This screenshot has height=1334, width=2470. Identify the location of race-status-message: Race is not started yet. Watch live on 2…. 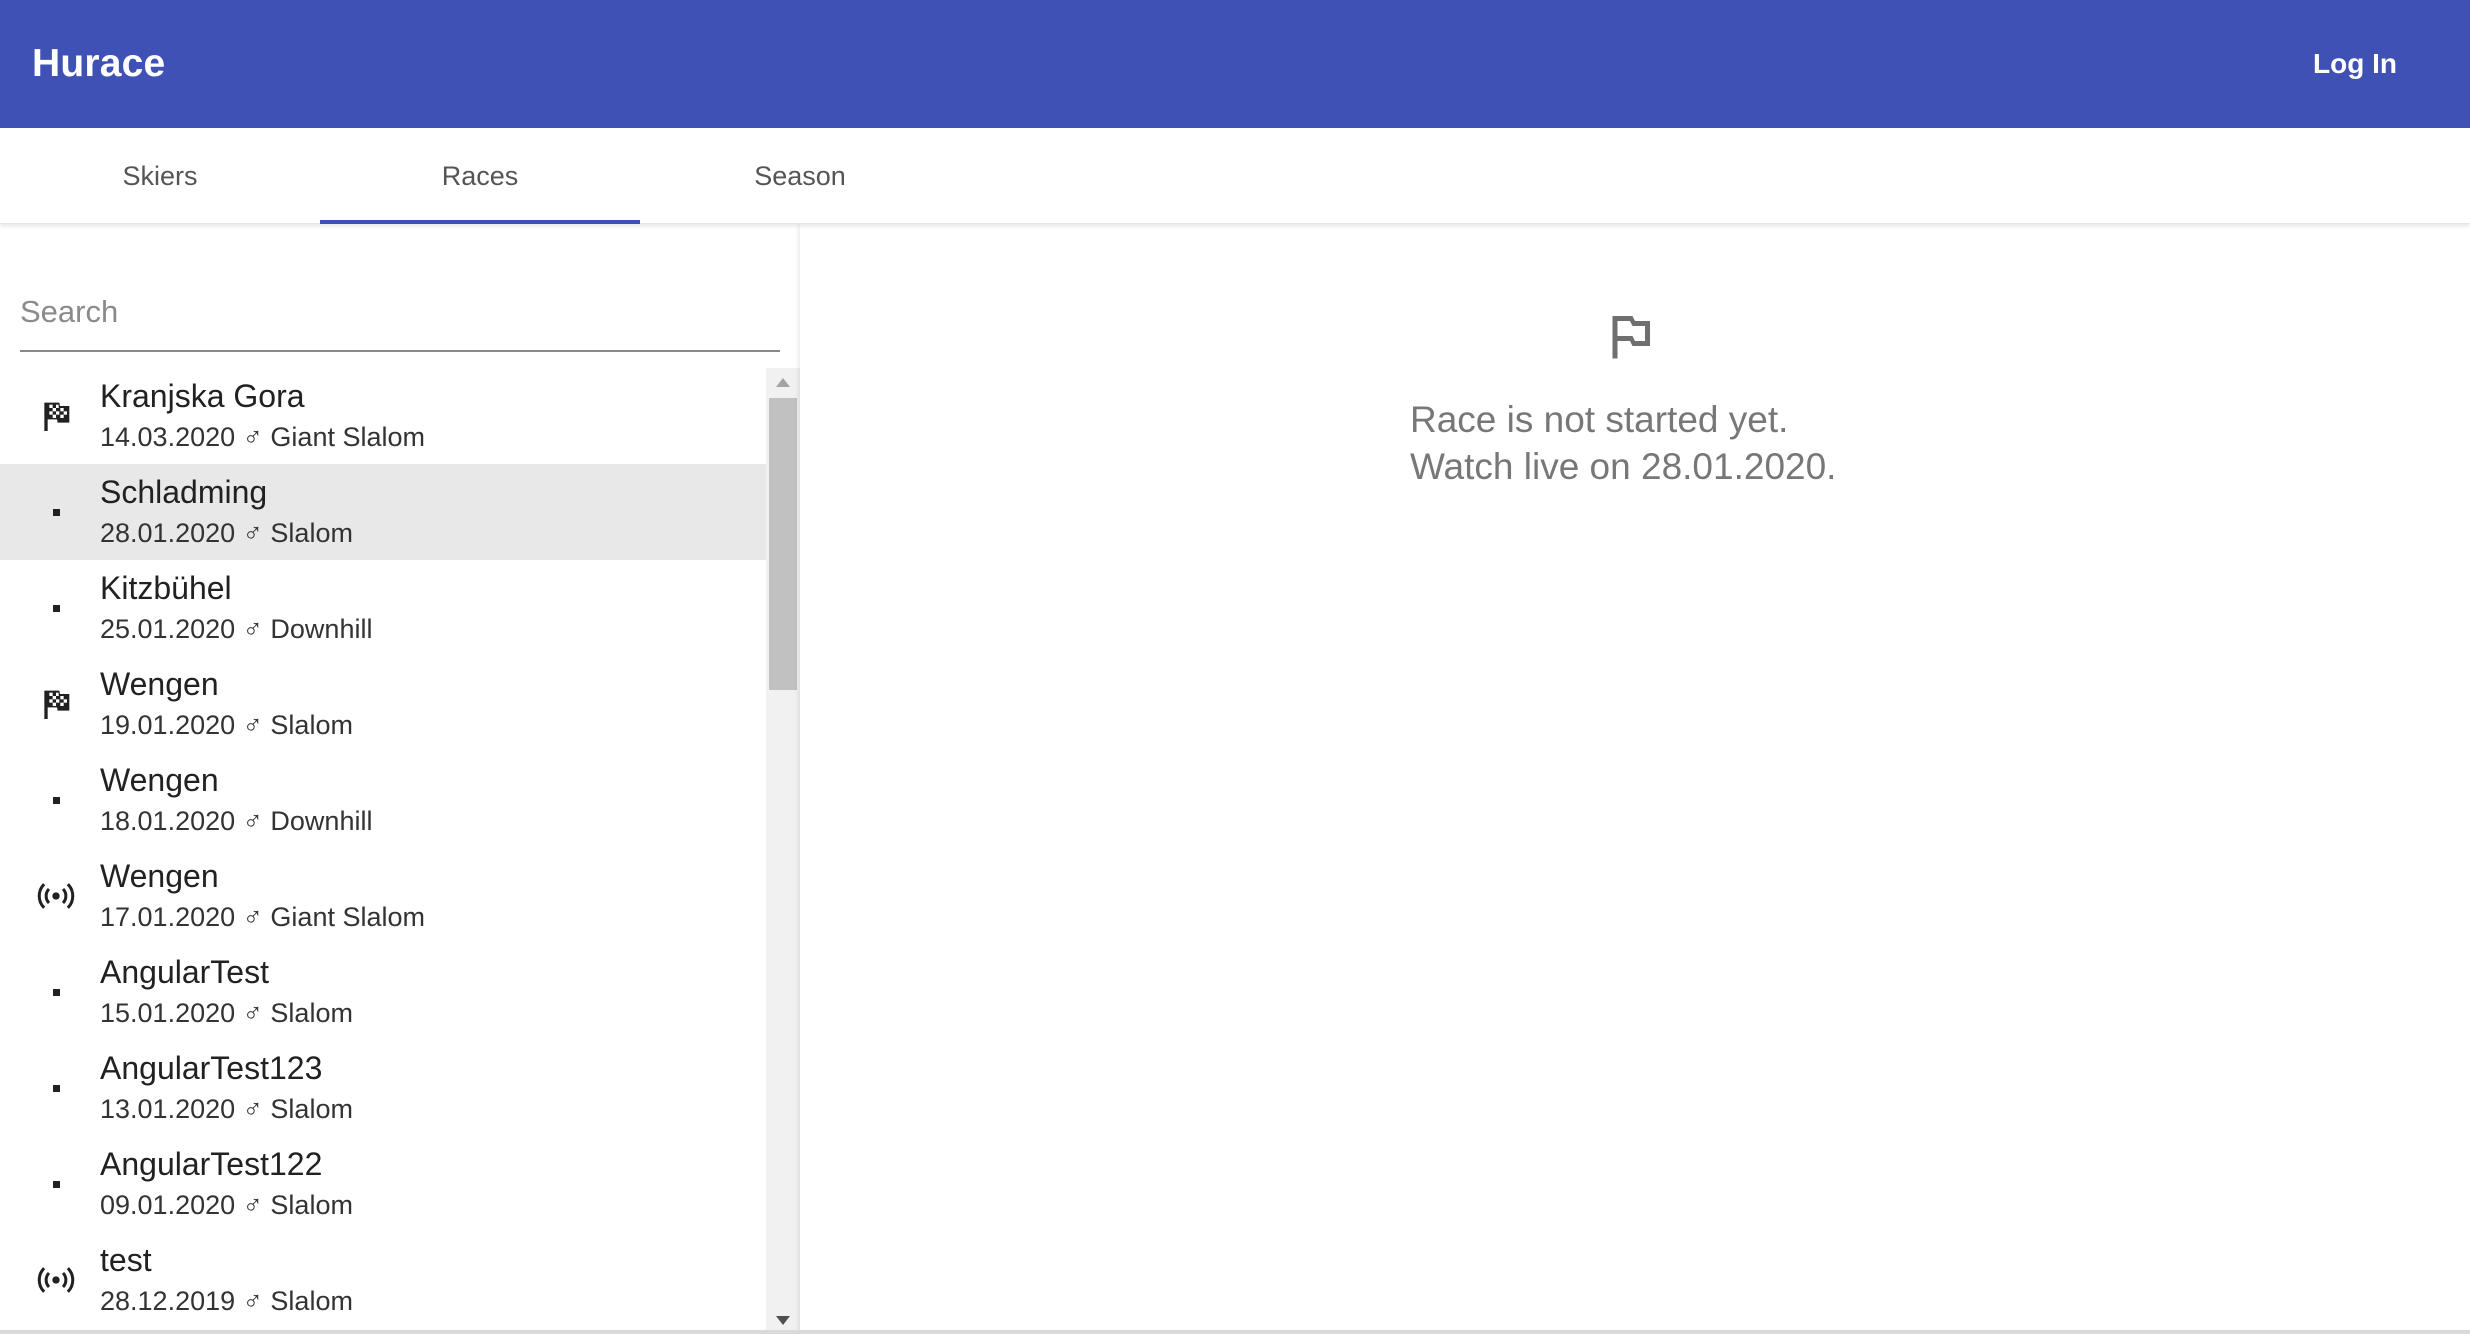
(1623, 443).